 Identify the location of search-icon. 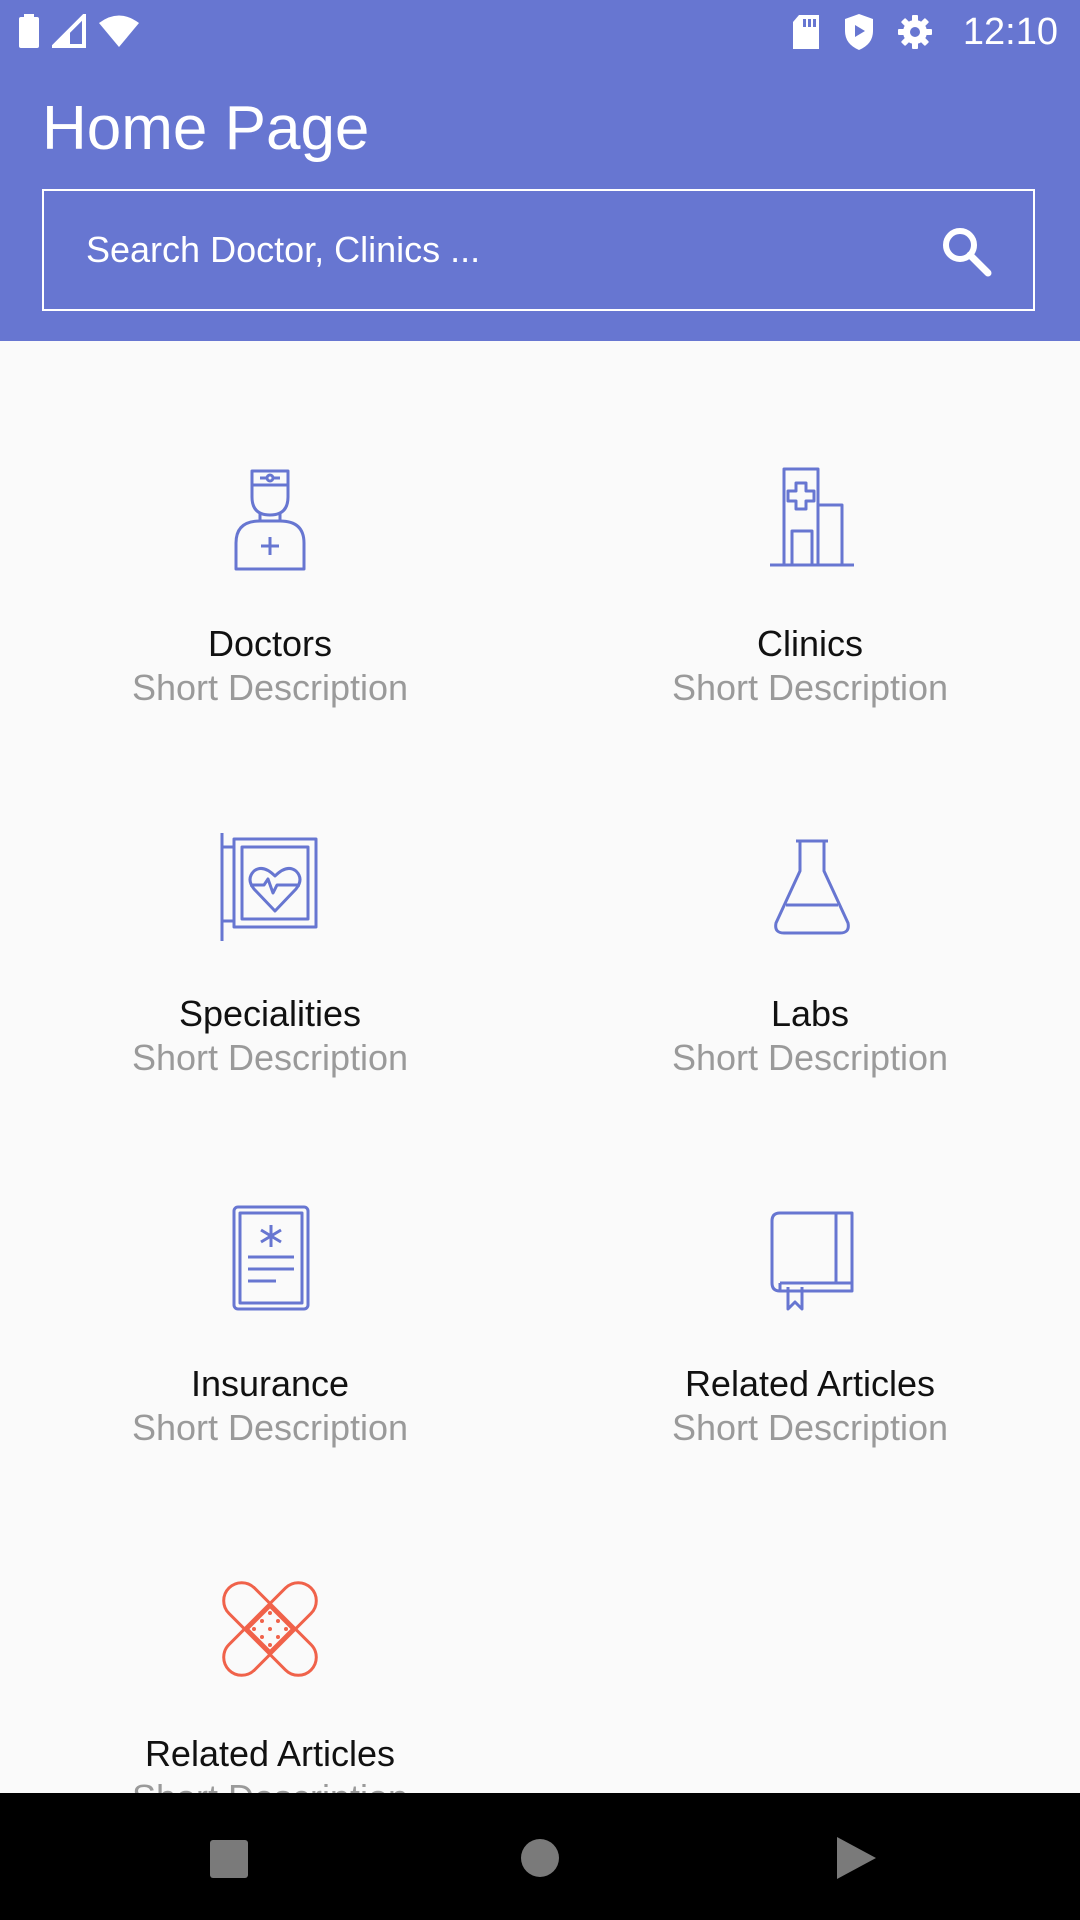
(966, 251).